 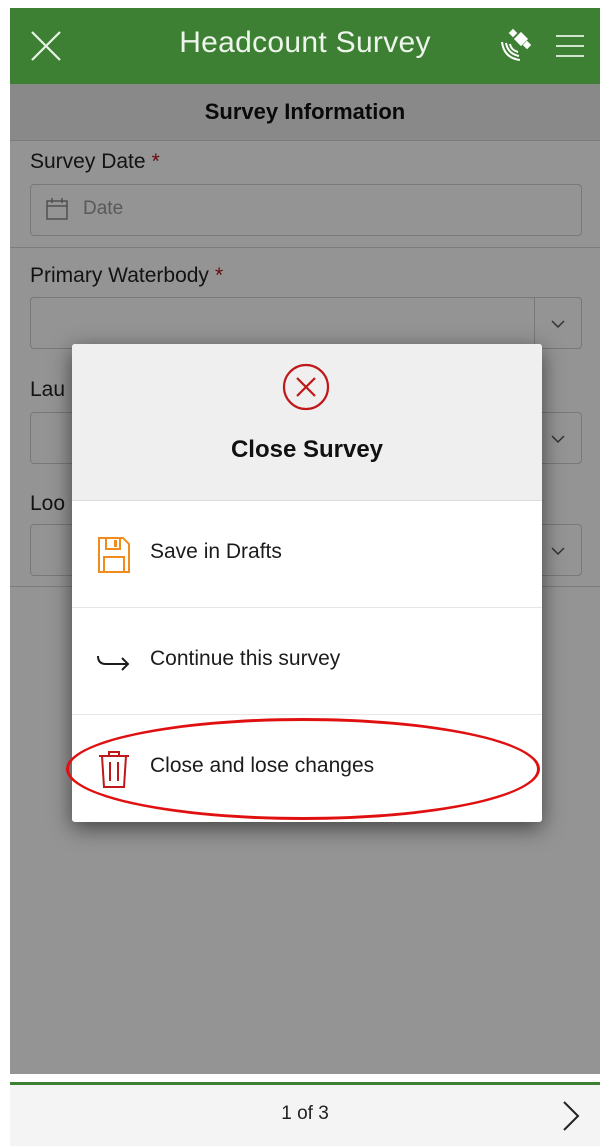 I want to click on dialog-header: Close Survey, so click(x=307, y=422).